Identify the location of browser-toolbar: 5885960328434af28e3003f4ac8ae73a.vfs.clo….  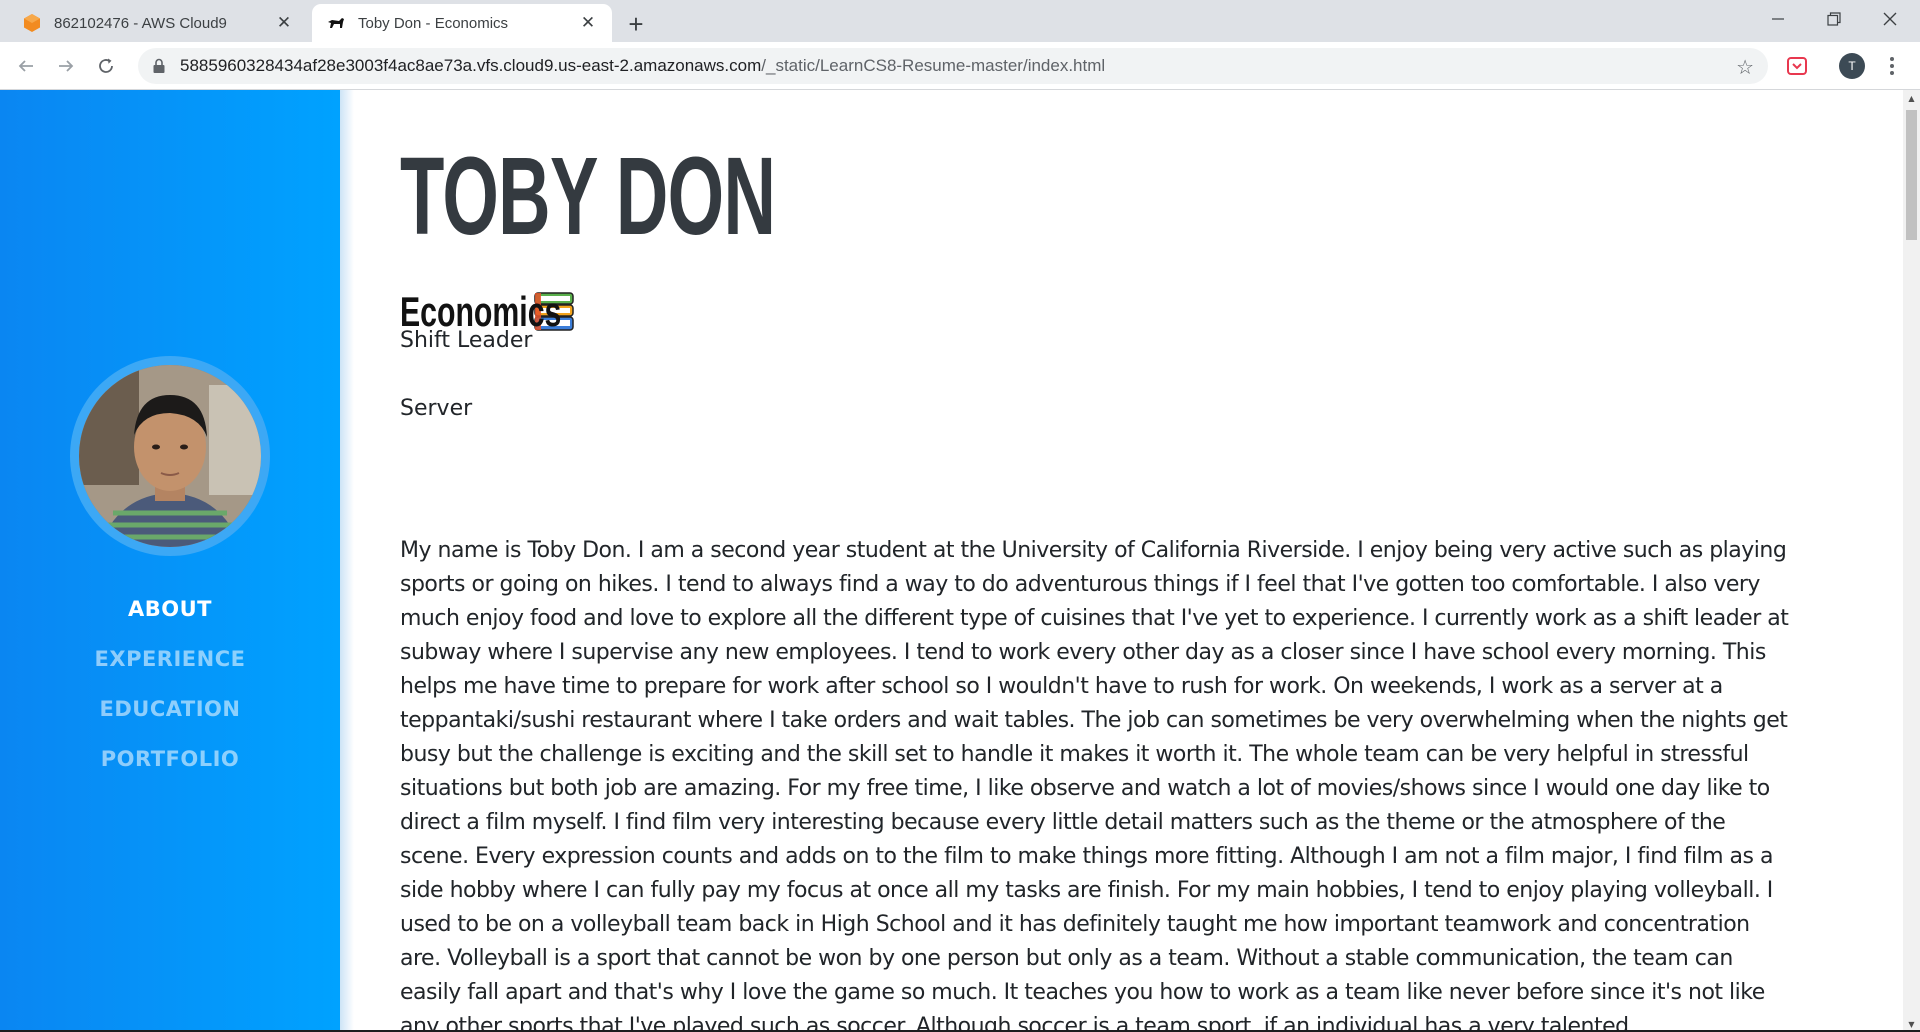
(960, 66).